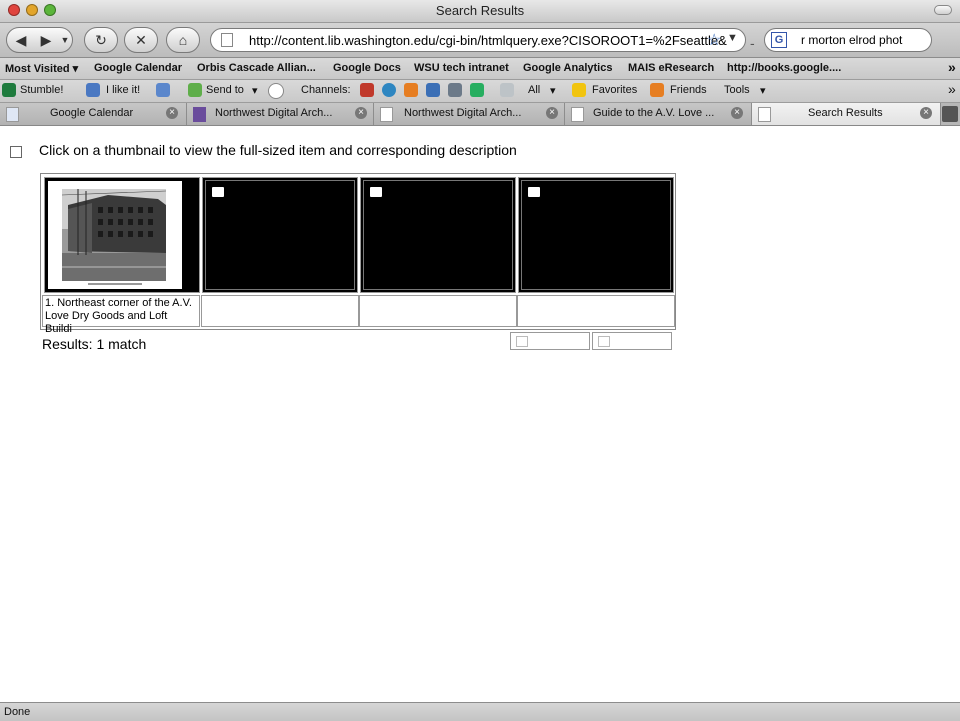 This screenshot has width=960, height=721. I want to click on channel-video-icon, so click(477, 90).